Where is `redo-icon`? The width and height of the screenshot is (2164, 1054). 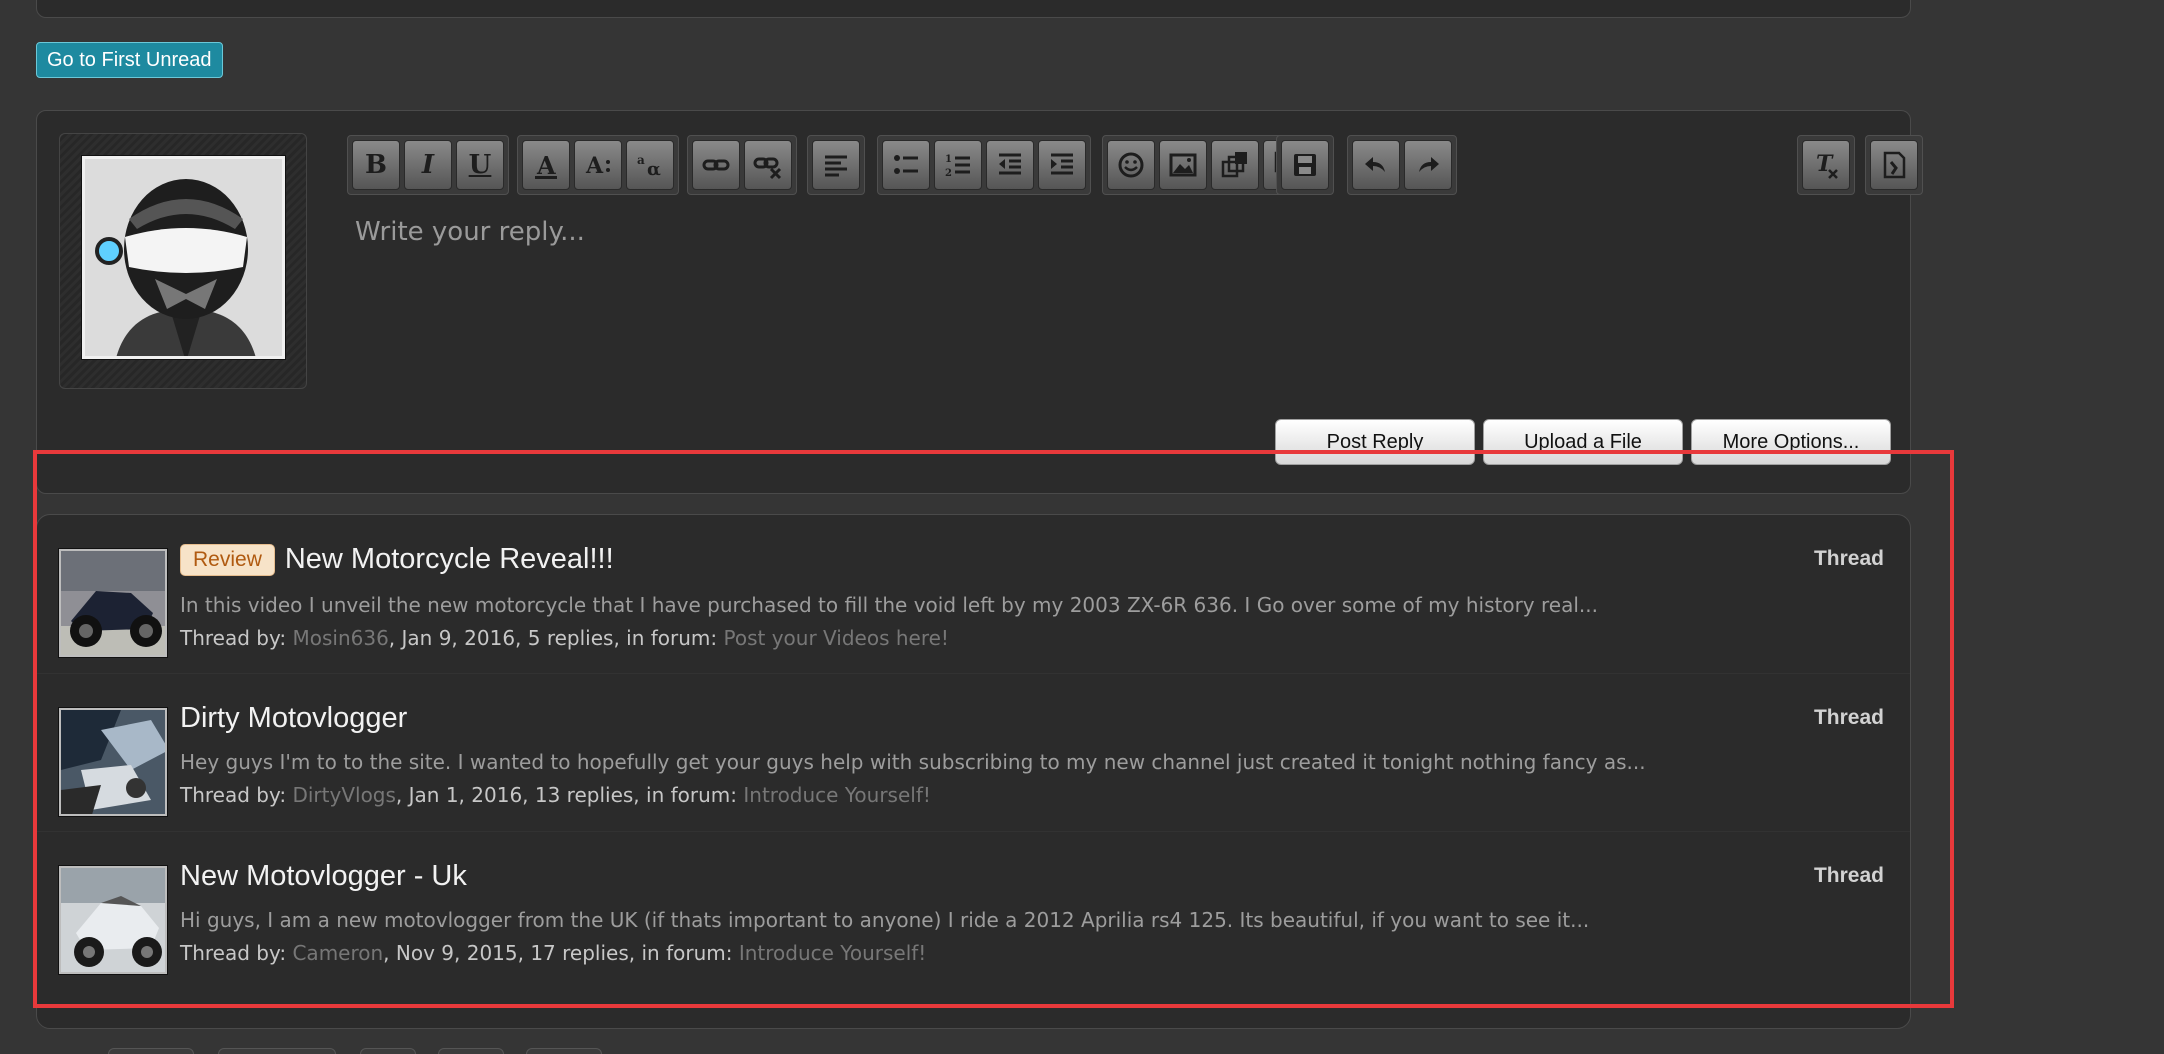
redo-icon is located at coordinates (1429, 164).